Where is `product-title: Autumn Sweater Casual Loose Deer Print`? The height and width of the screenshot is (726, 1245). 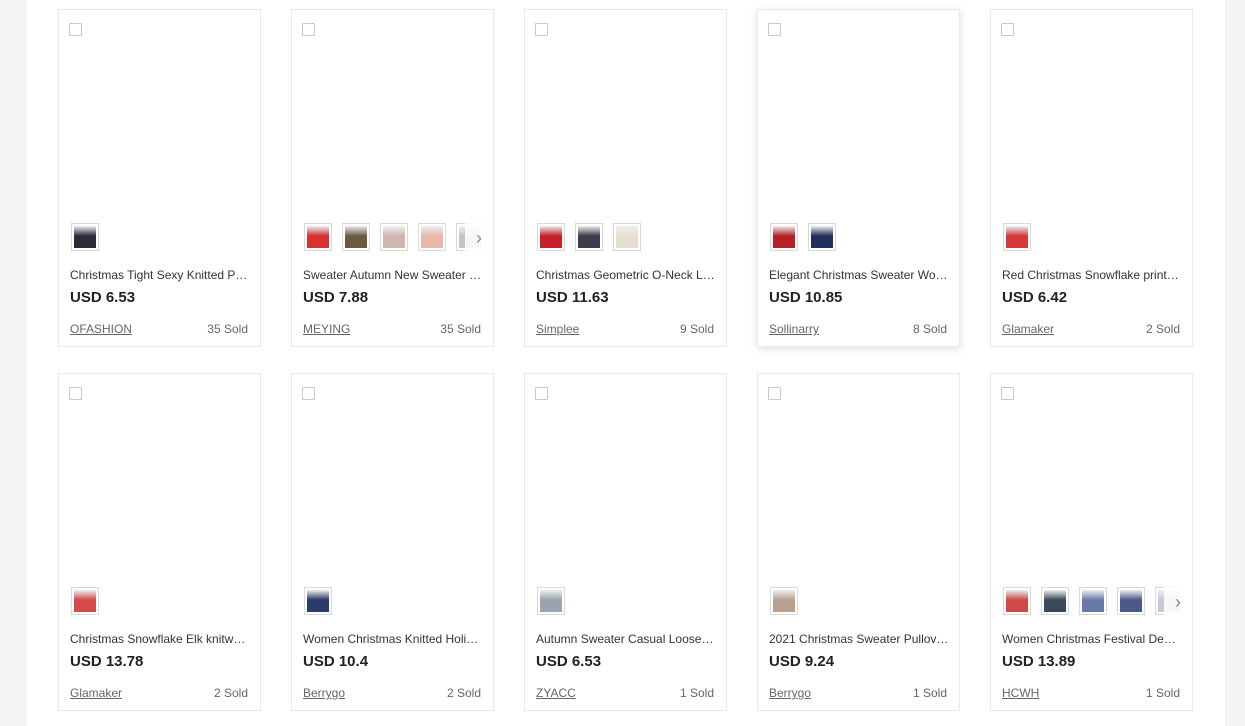
product-title: Autumn Sweater Casual Loose Deer Print is located at coordinates (626, 639).